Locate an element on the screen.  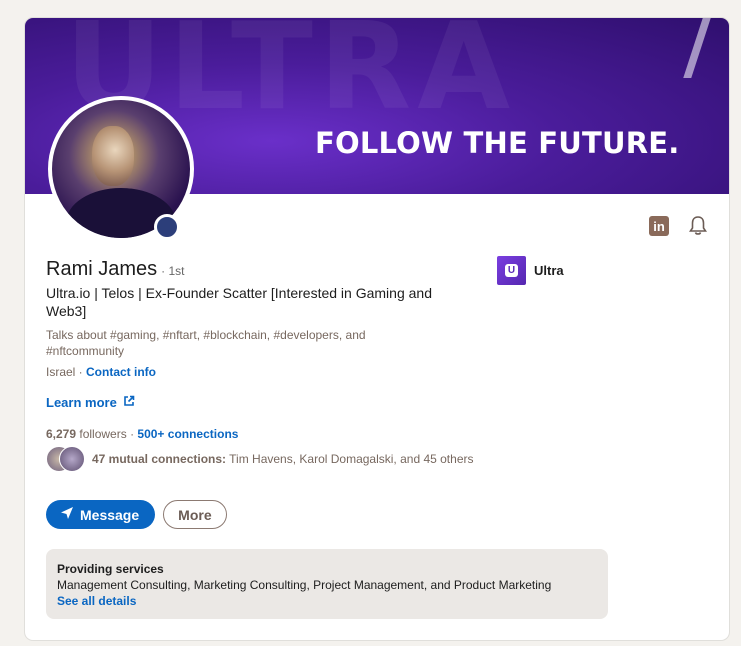
message-label: Message is located at coordinates (110, 514).